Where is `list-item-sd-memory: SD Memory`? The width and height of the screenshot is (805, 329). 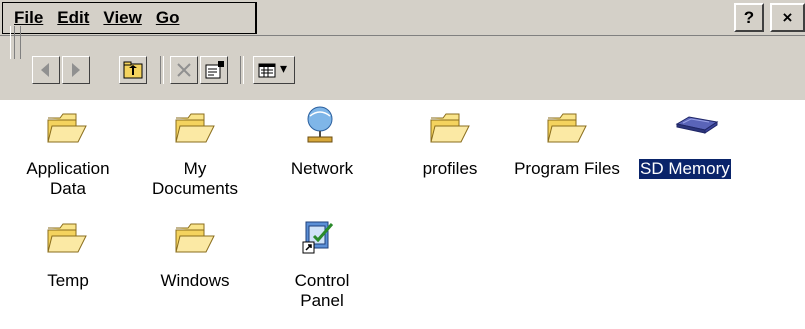
list-item-sd-memory: SD Memory is located at coordinates (695, 155).